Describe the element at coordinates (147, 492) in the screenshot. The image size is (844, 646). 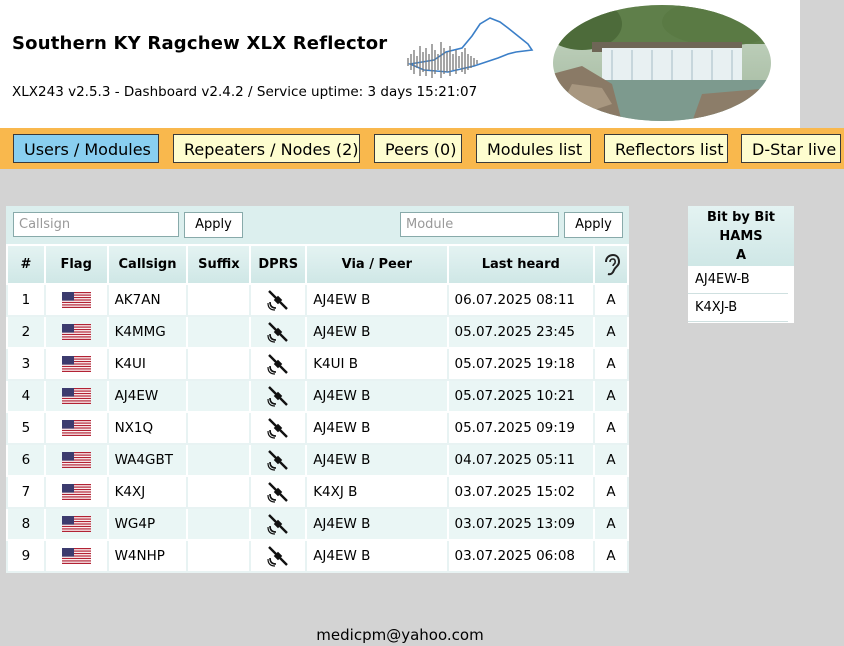
I see `callsign-link: K4XJ` at that location.